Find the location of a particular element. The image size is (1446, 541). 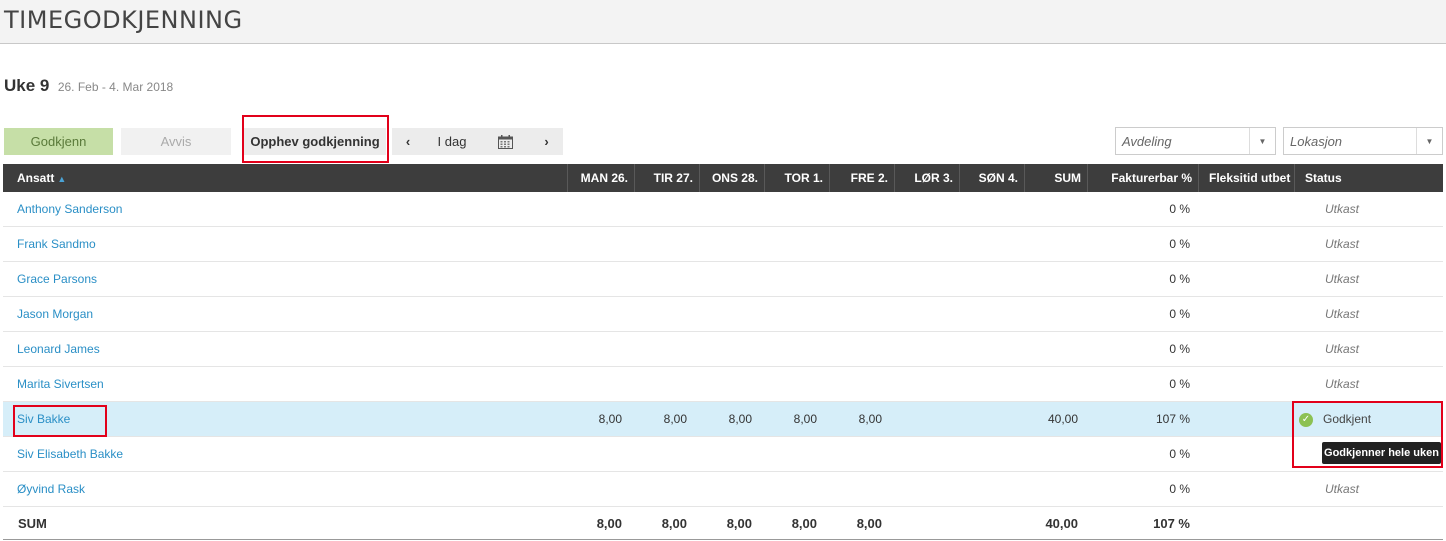

hours-thu-cell: 8,00 is located at coordinates (791, 419).